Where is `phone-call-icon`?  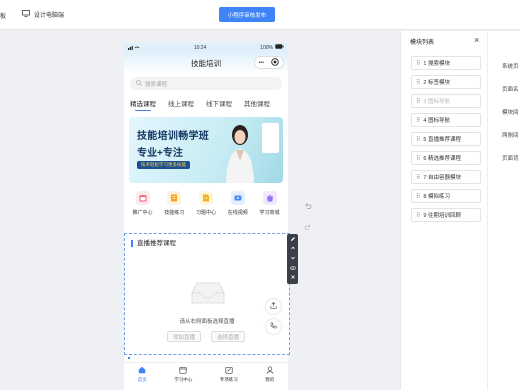
phone-call-icon is located at coordinates (273, 326).